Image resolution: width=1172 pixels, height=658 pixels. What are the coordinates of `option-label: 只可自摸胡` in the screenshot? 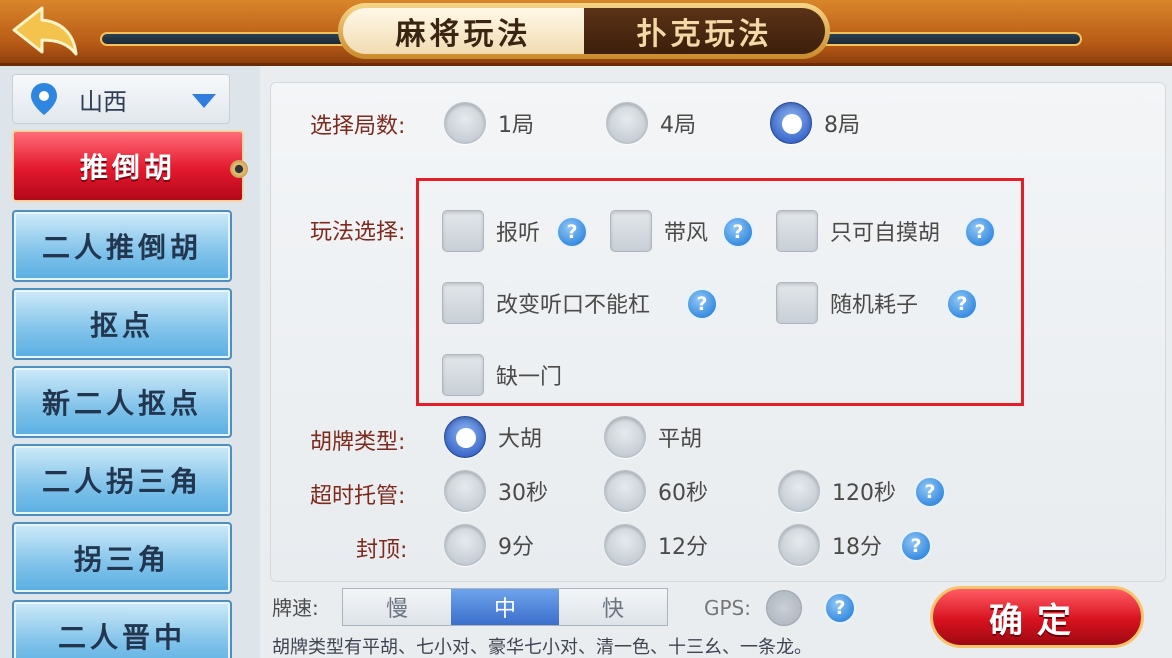 It's located at (885, 233).